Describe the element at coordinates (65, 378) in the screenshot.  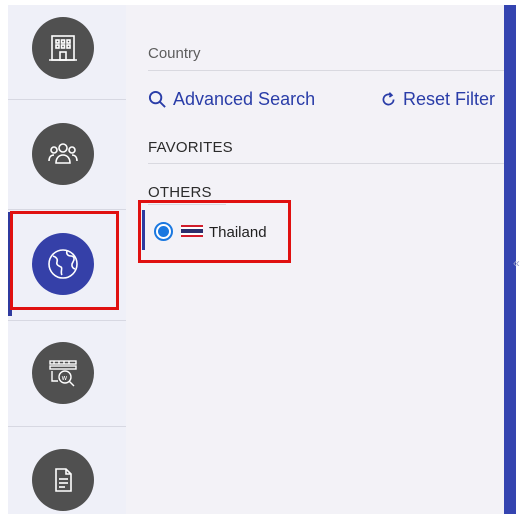
I see `svg-text: w` at that location.